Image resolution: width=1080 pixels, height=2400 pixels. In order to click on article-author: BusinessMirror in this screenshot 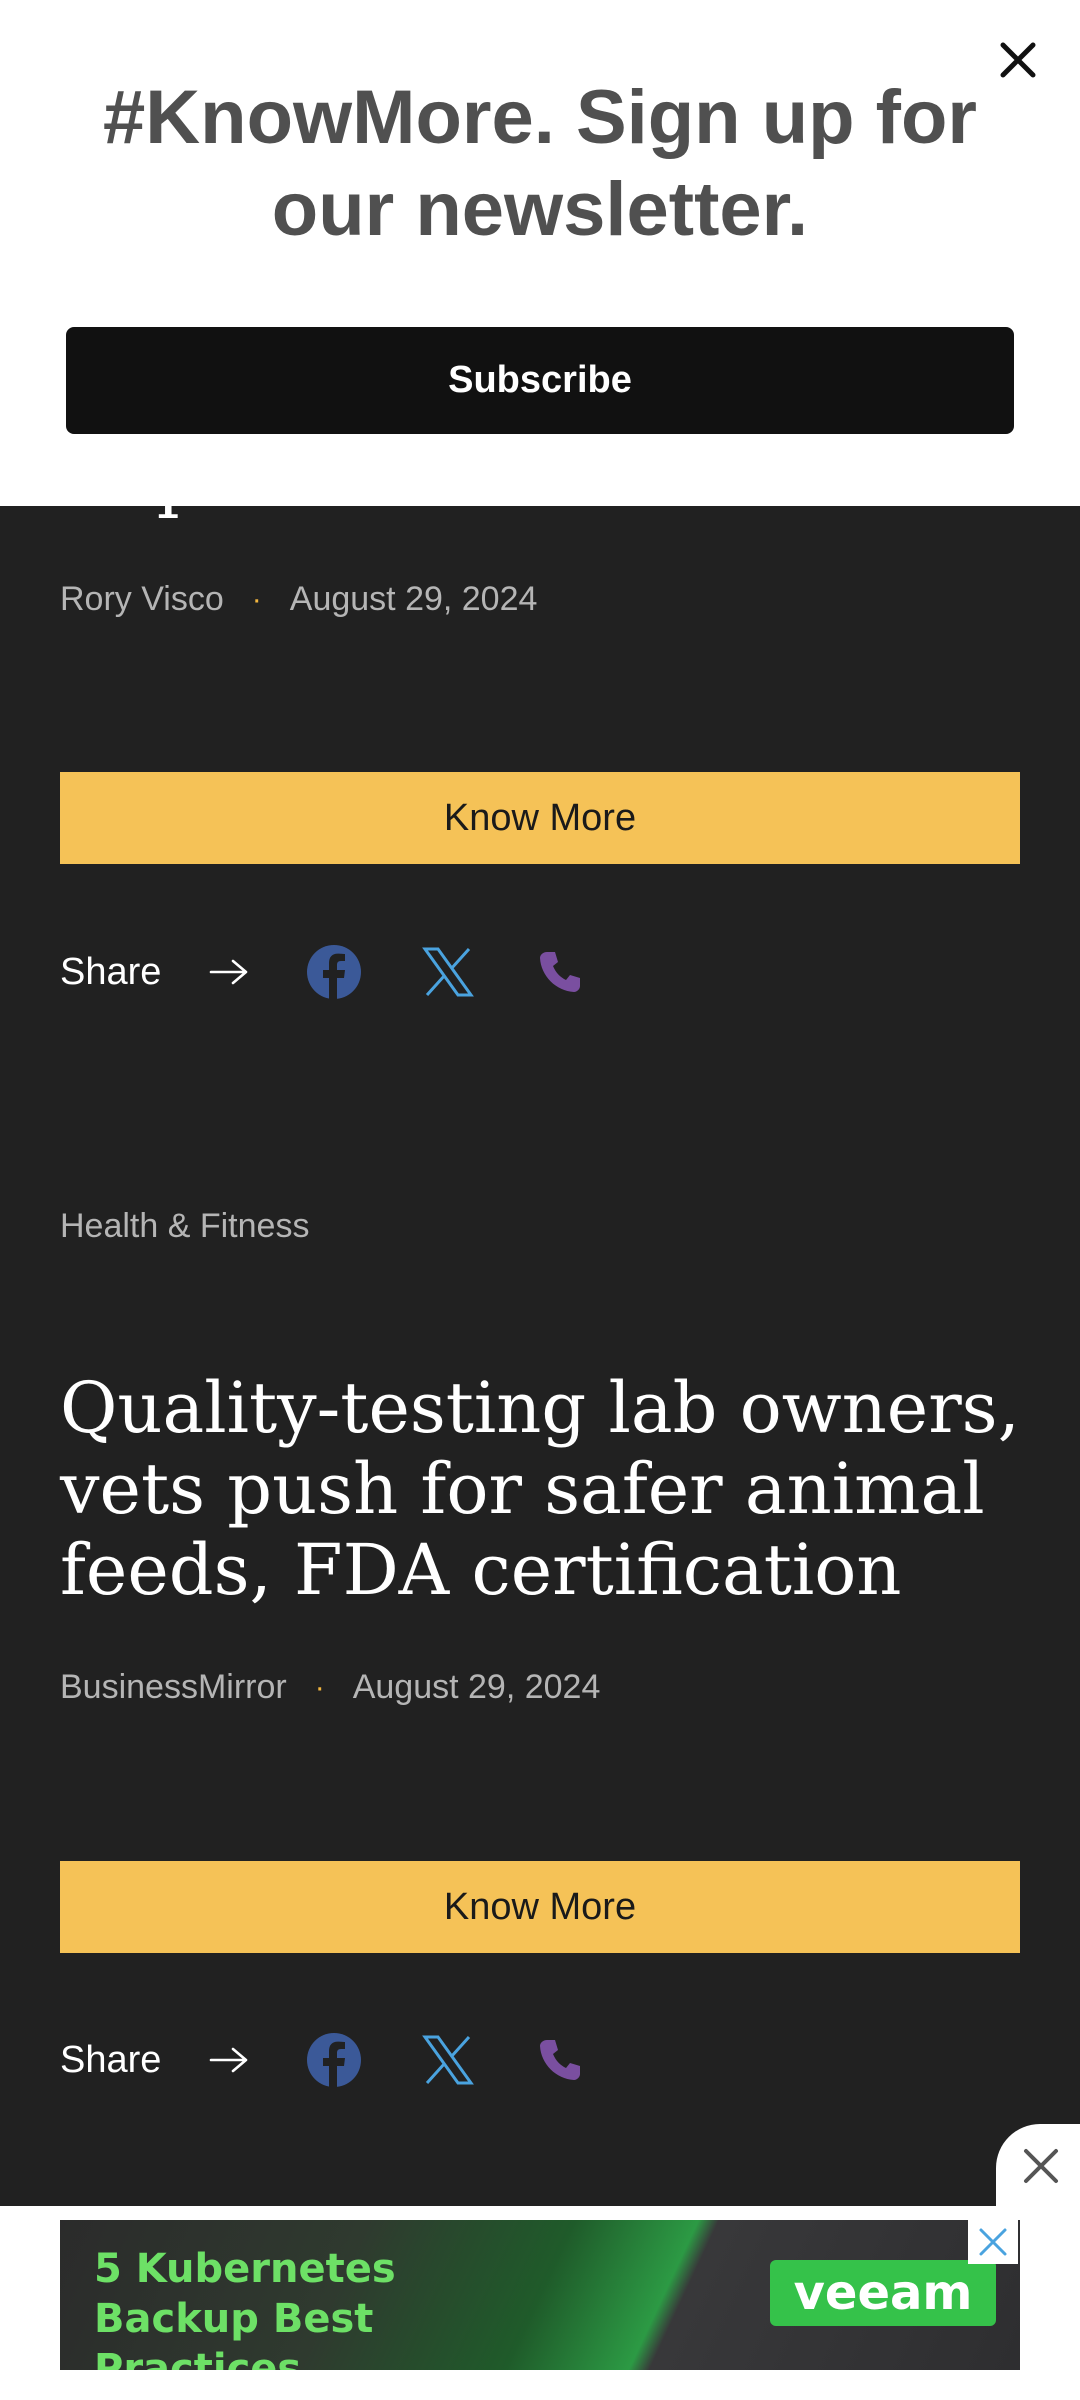, I will do `click(173, 1687)`.